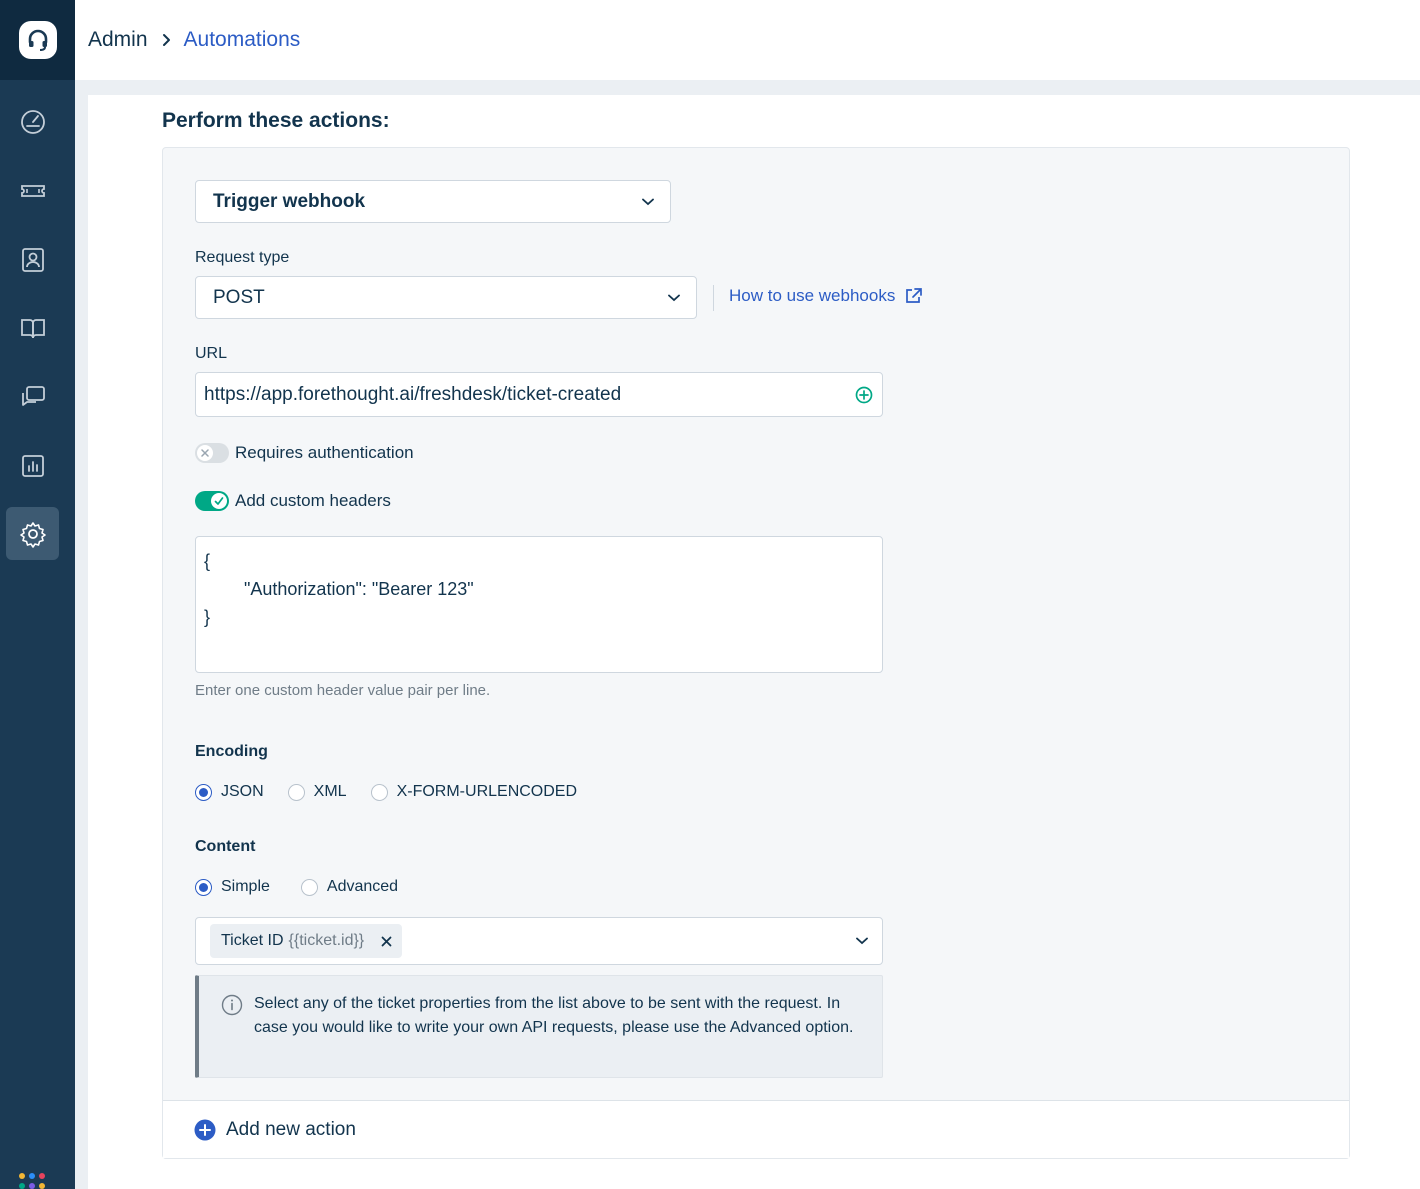 Image resolution: width=1420 pixels, height=1189 pixels. I want to click on custom-headers-textarea: { "Authorization": "Bearer 123" }, so click(539, 604).